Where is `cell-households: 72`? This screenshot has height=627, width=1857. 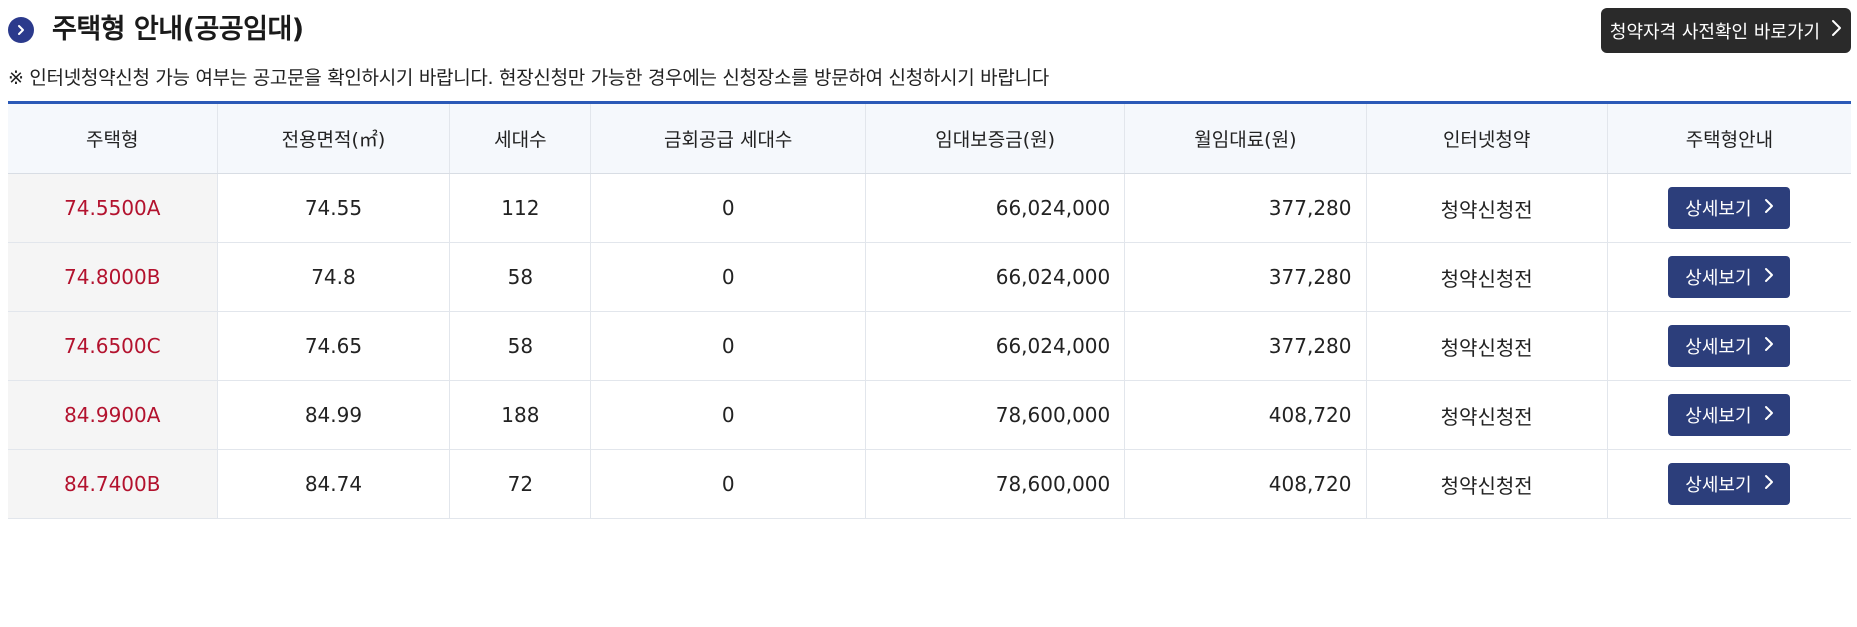
cell-households: 72 is located at coordinates (520, 484).